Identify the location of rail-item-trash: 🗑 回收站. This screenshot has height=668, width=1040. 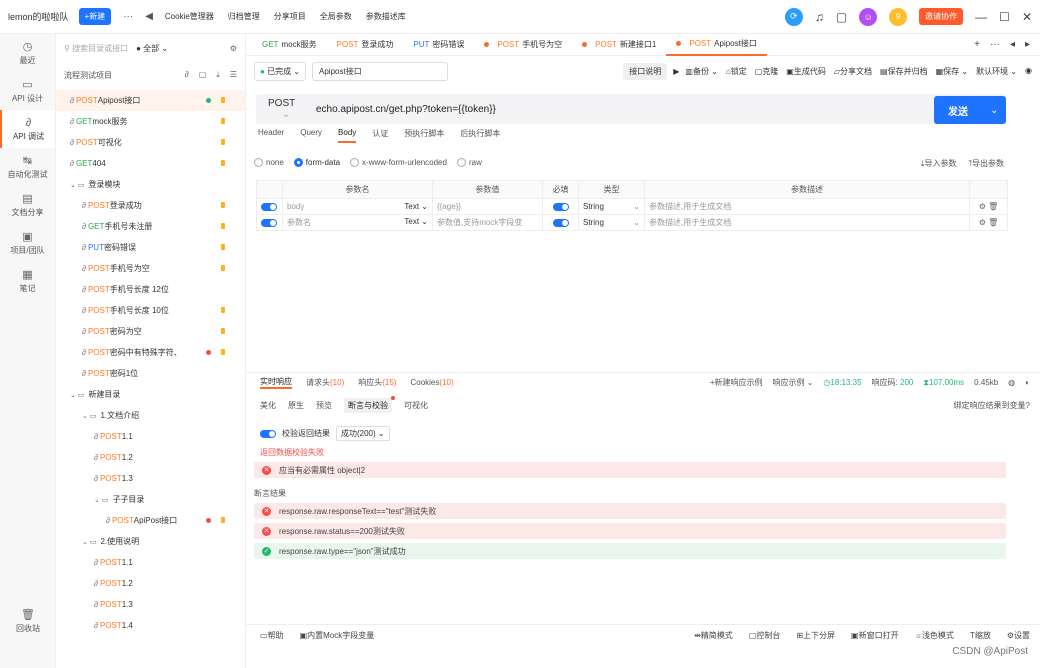
(28, 621).